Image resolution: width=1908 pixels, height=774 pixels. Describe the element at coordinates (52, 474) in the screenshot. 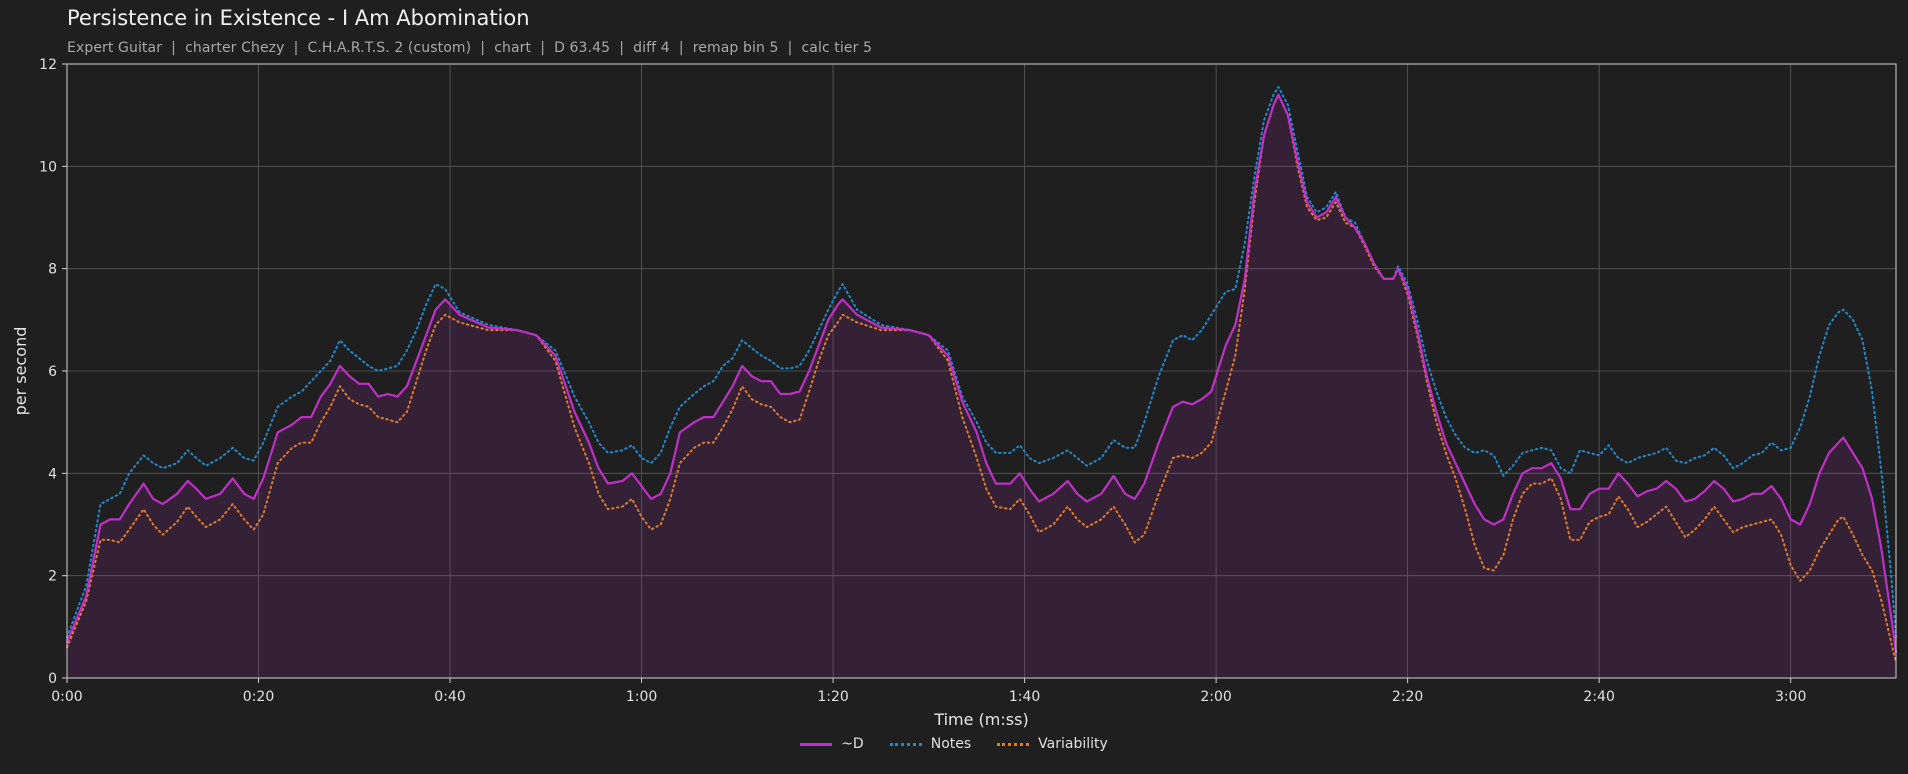

I see `y-tick-label: 4` at that location.